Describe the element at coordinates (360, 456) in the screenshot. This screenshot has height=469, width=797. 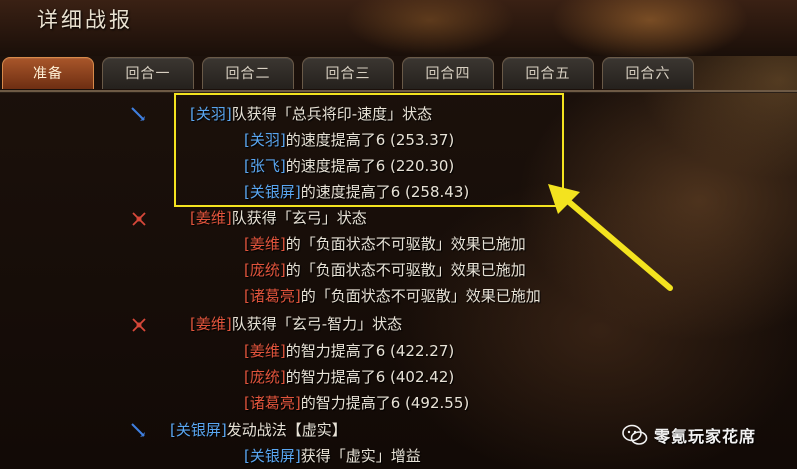
I see `log-text: 获得「虚实」增益` at that location.